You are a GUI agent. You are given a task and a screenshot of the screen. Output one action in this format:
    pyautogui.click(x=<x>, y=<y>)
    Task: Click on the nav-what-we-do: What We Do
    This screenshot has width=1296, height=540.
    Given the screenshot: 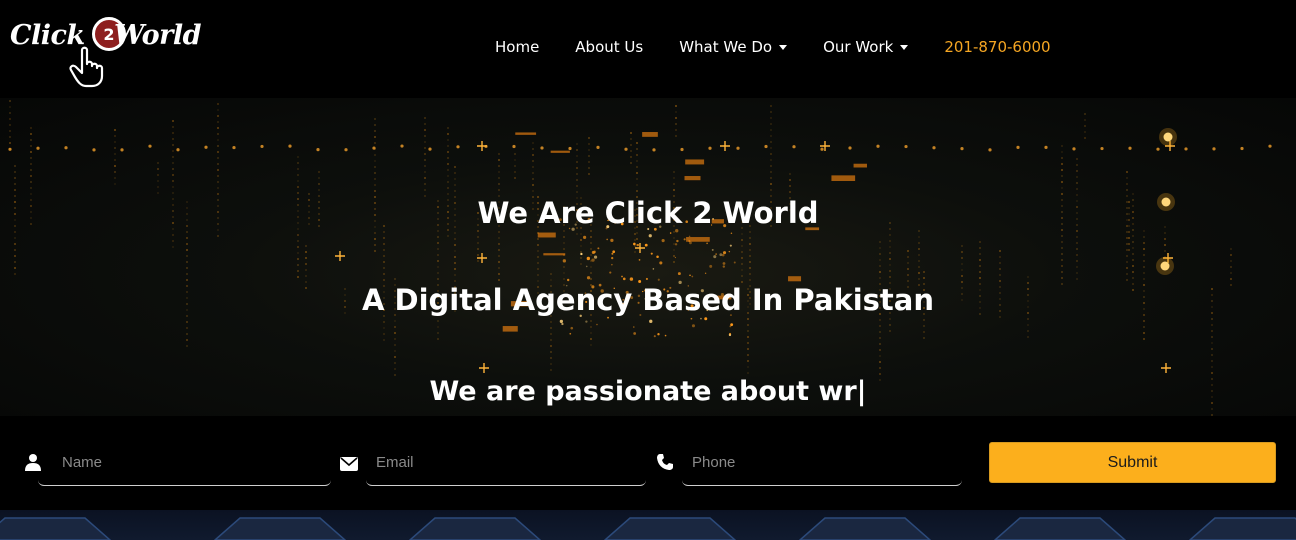 What is the action you would take?
    pyautogui.click(x=733, y=47)
    